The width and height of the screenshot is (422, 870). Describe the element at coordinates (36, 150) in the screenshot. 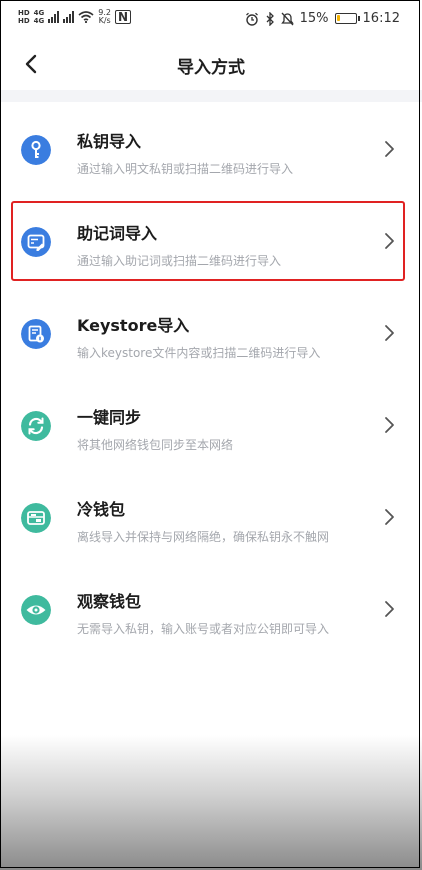

I see `key-icon` at that location.